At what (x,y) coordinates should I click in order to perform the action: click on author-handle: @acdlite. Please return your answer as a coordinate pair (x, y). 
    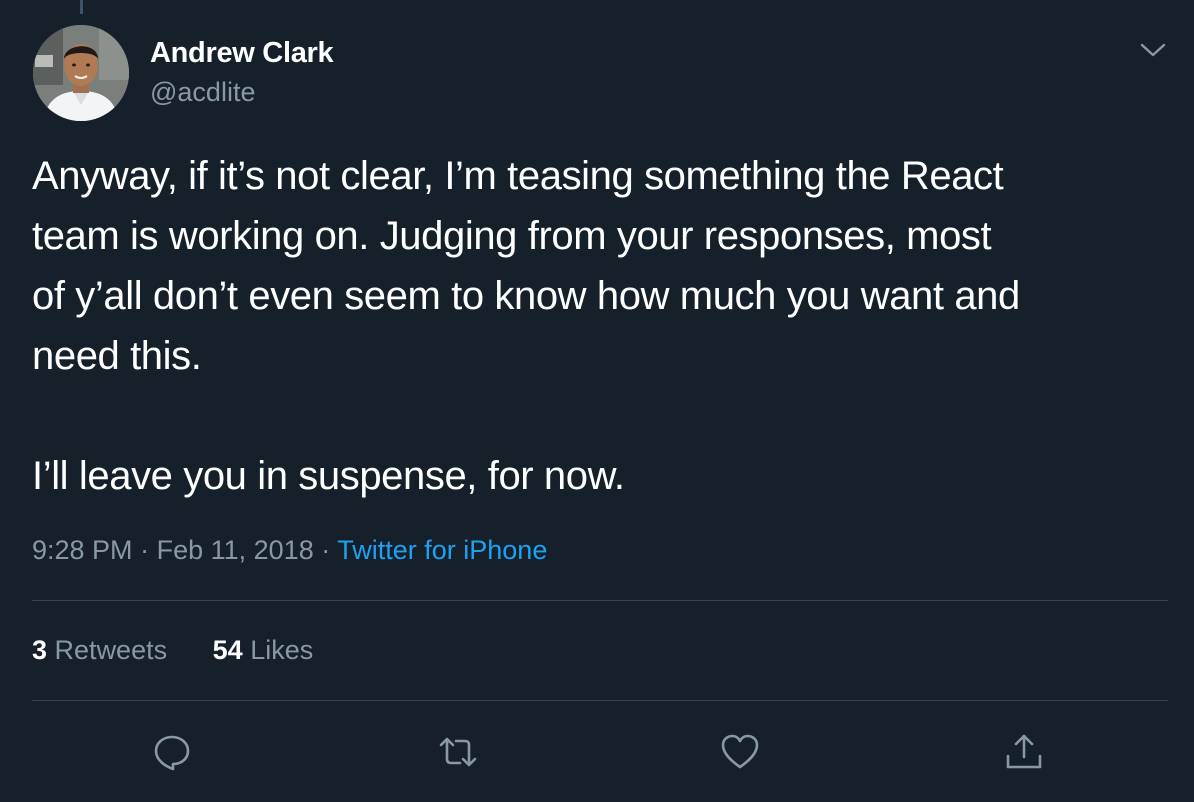
    Looking at the image, I should click on (202, 92).